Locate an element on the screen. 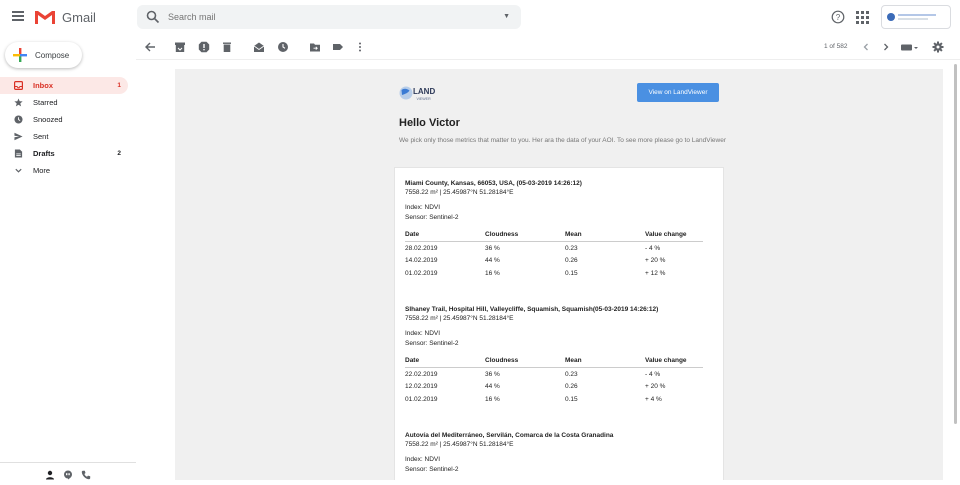  search-icon is located at coordinates (153, 17).